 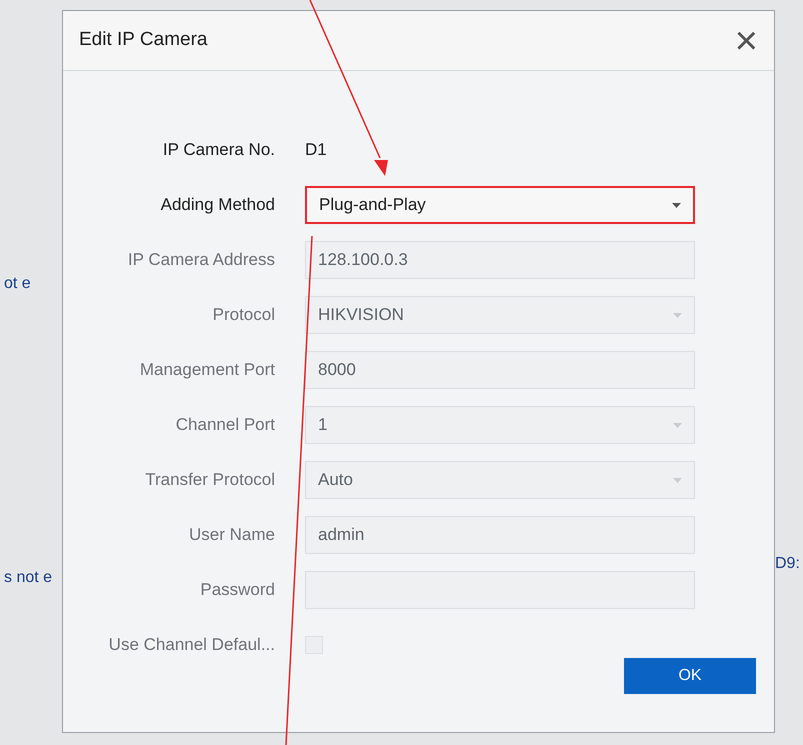 I want to click on dialog-title: Edit IP Camera, so click(x=143, y=40).